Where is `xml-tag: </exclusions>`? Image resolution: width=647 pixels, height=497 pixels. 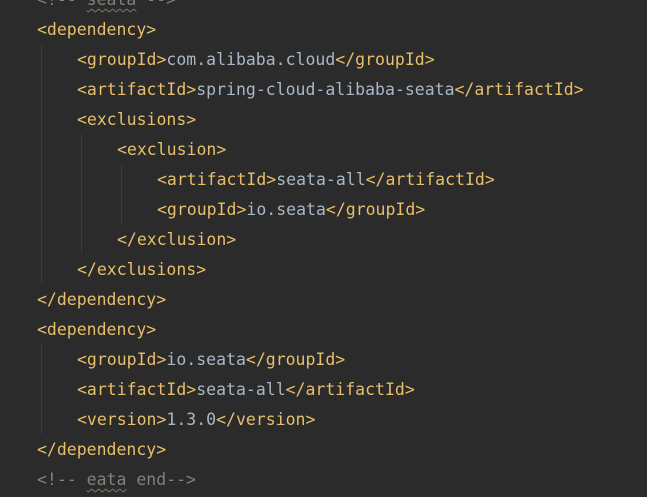
xml-tag: </exclusions> is located at coordinates (142, 269).